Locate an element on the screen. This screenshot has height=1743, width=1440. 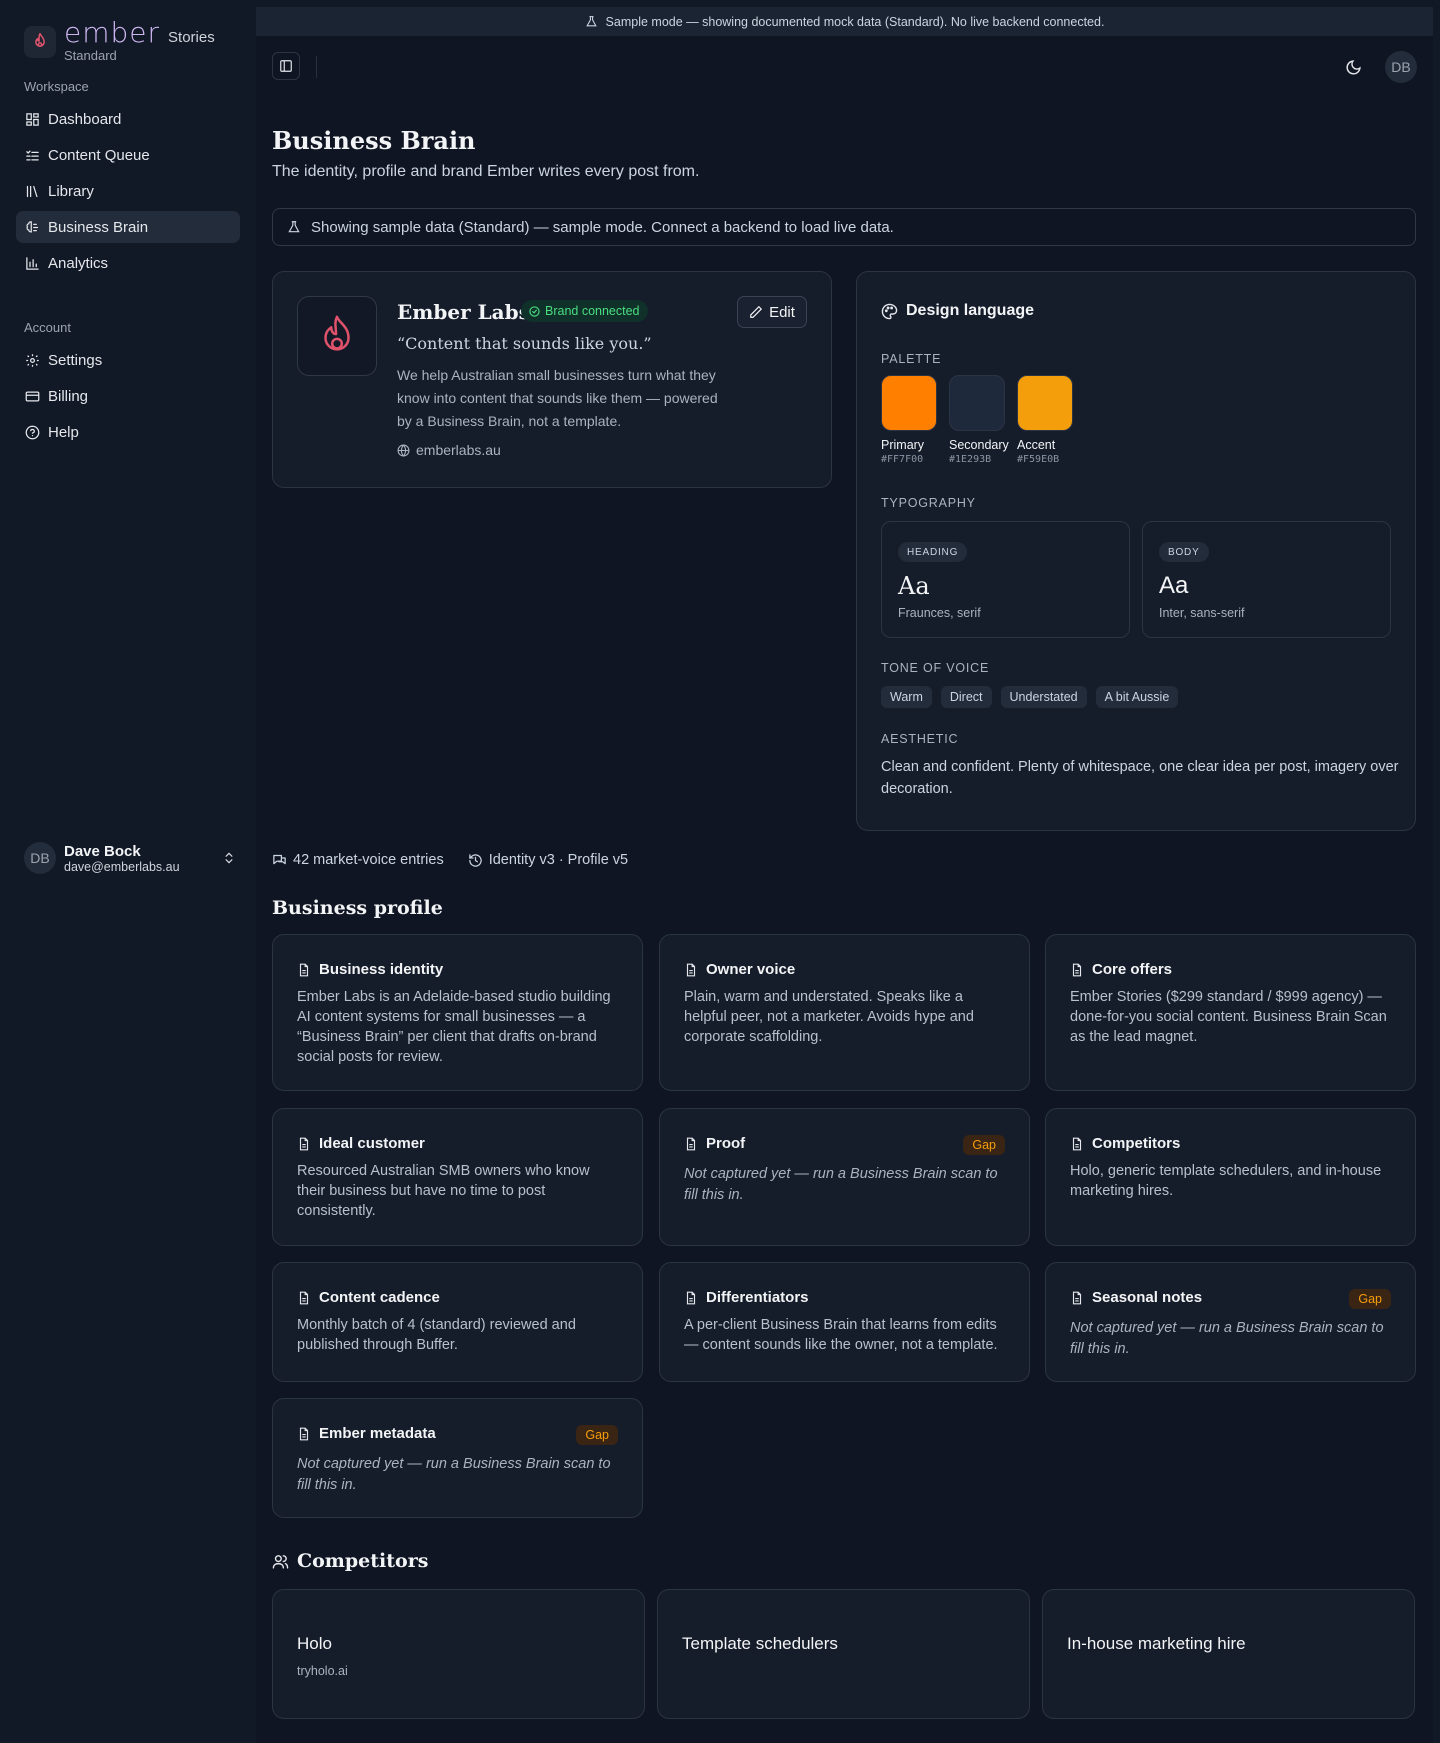
theme-toggle-button is located at coordinates (1353, 67).